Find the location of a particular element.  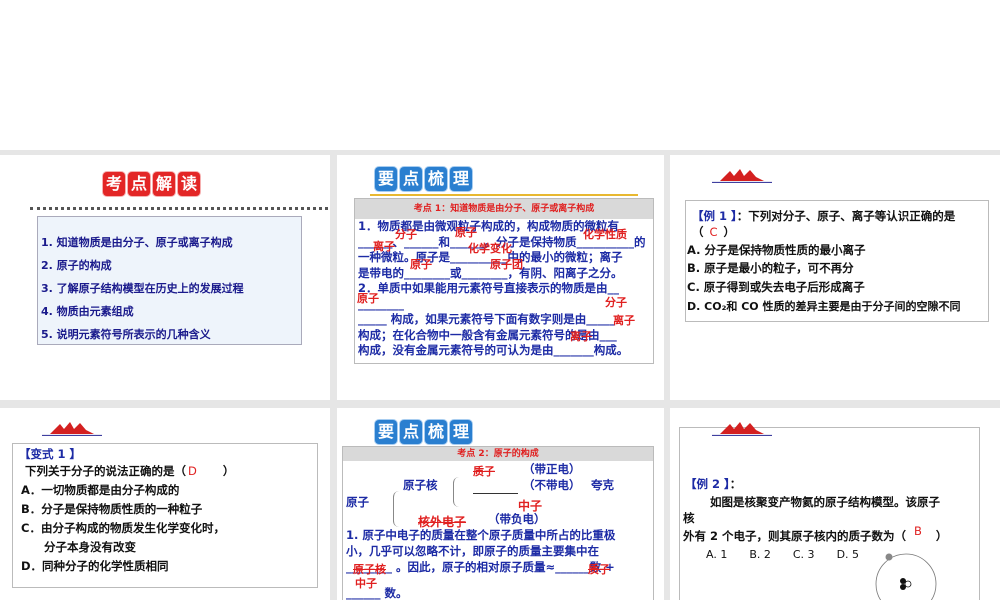

question-text: 下列关于分子的说法正确的是（ is located at coordinates (105, 471).